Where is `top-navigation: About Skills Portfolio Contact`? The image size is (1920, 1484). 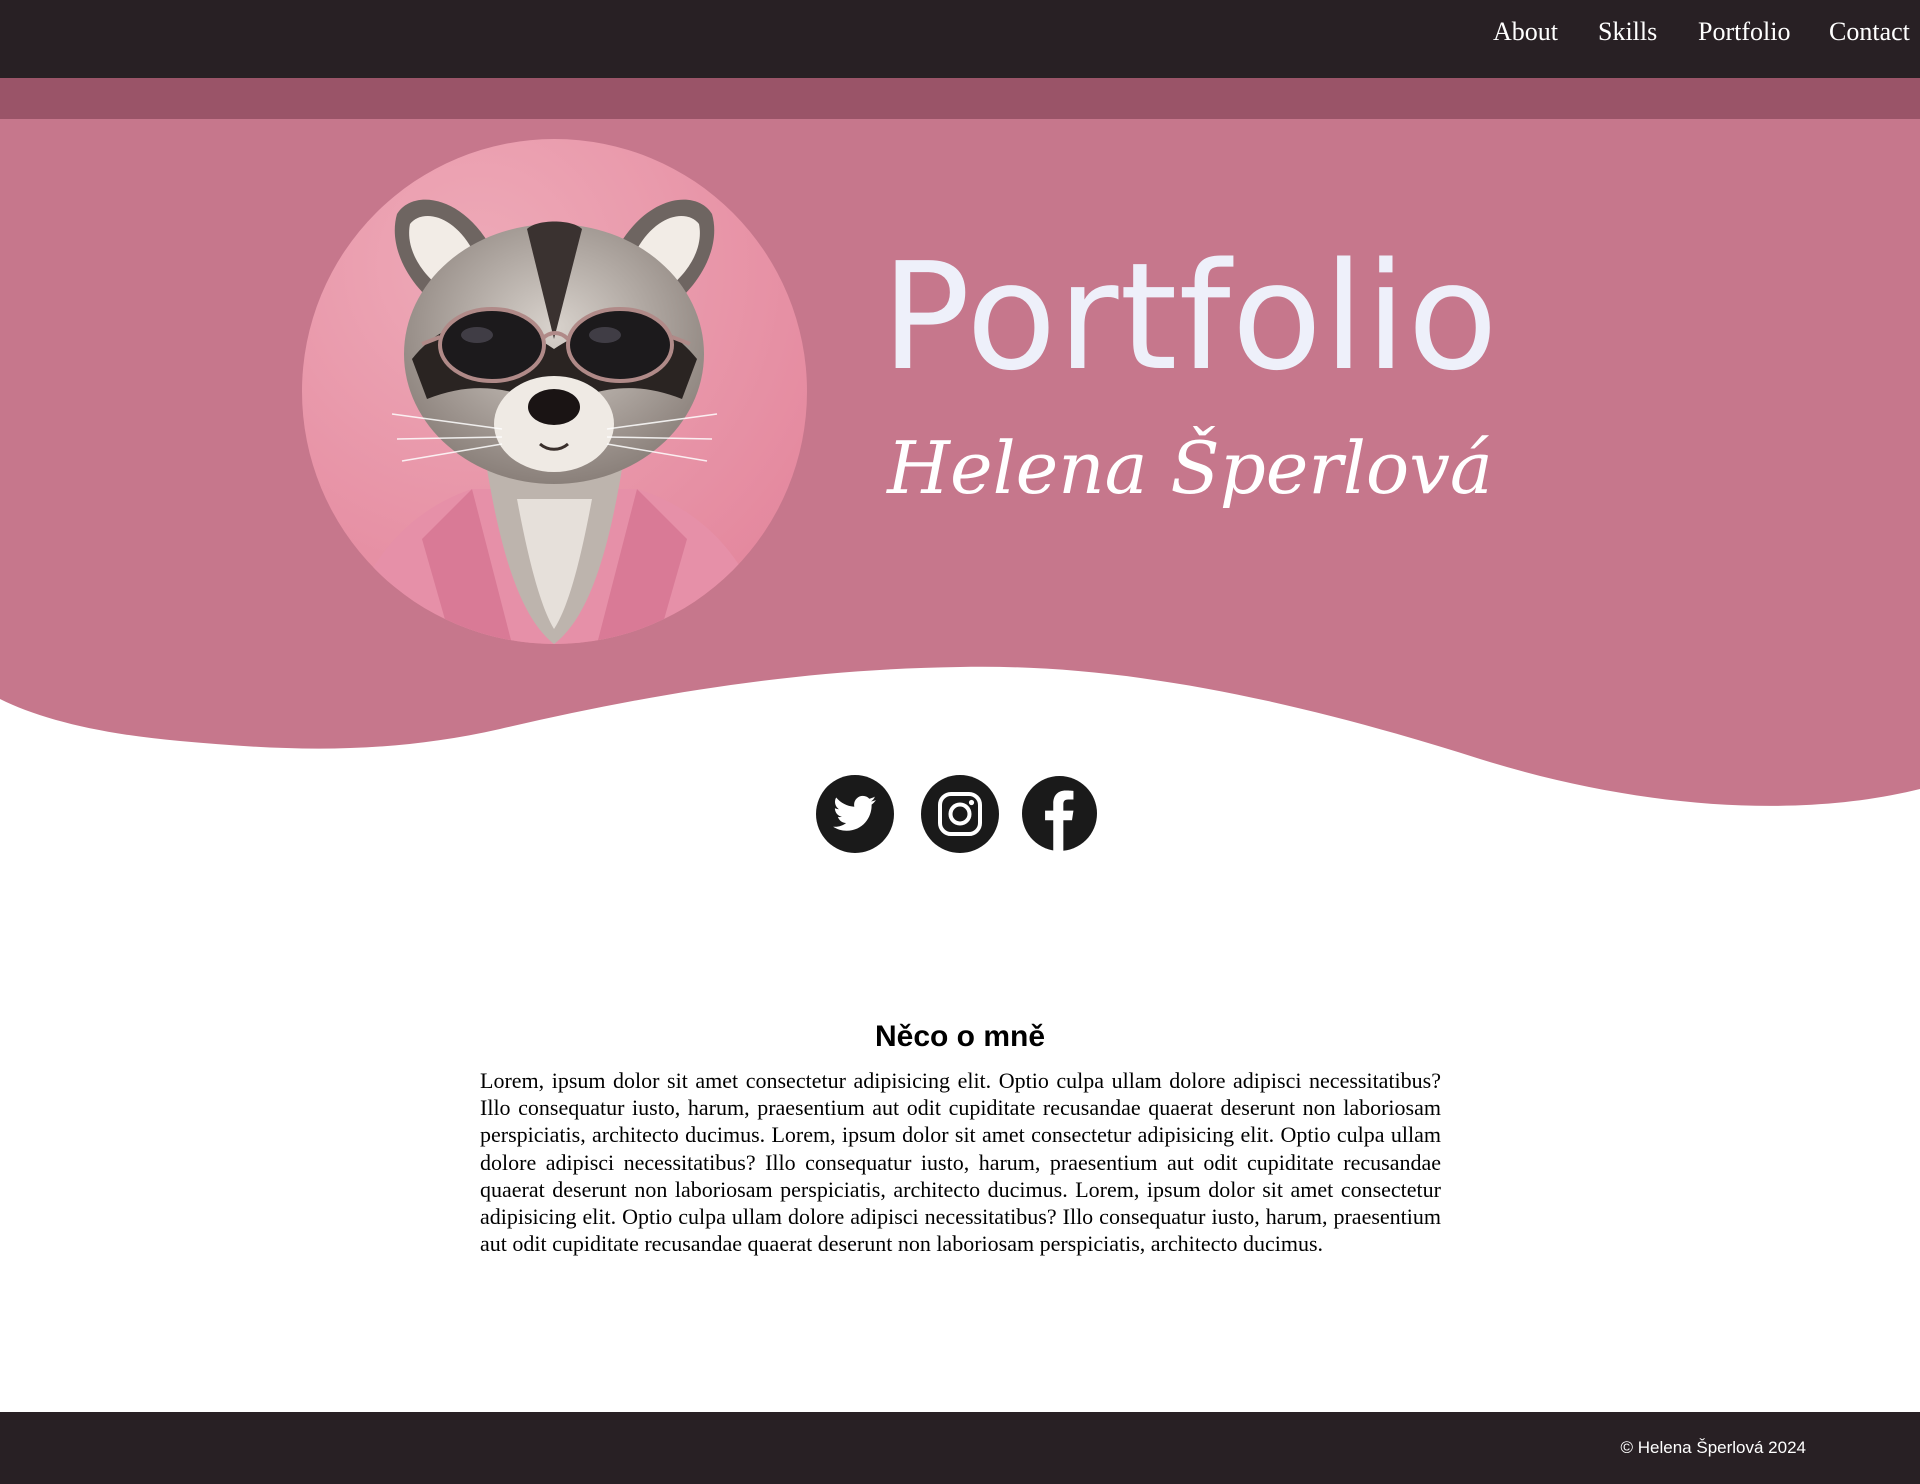
top-navigation: About Skills Portfolio Contact is located at coordinates (960, 39).